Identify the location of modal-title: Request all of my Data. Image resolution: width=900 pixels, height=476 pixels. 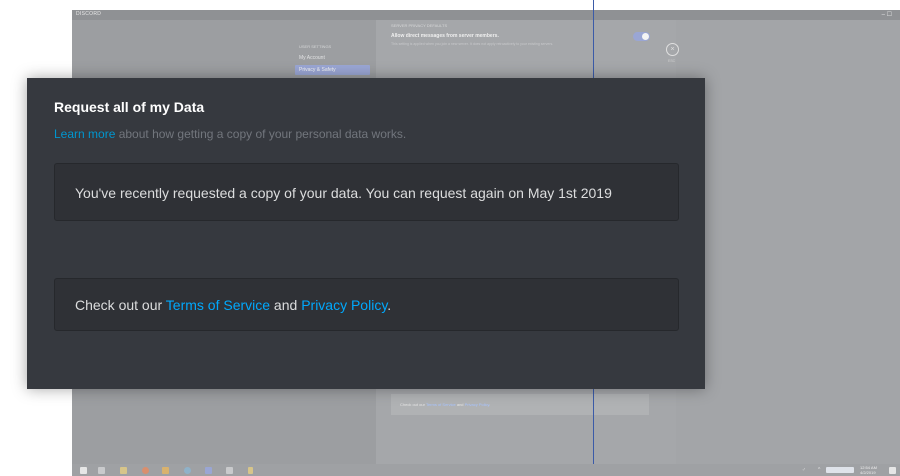
(129, 107).